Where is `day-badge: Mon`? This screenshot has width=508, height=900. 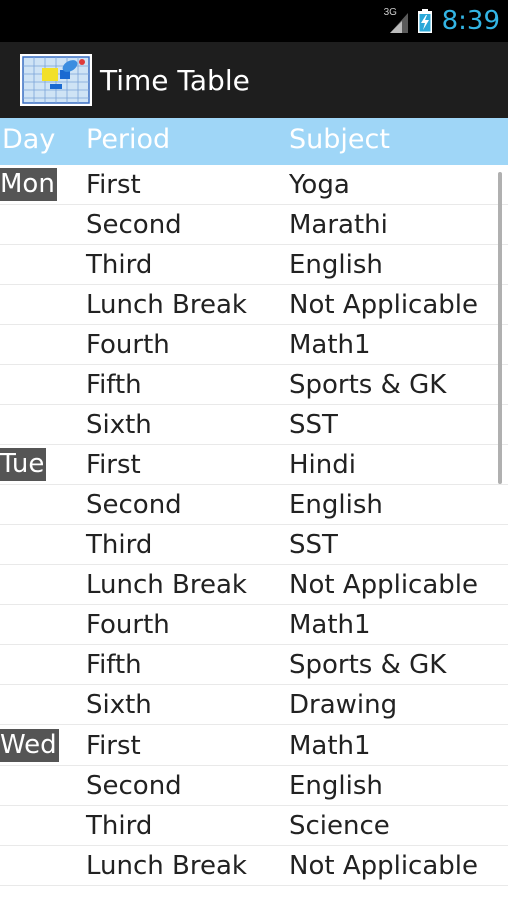 day-badge: Mon is located at coordinates (28, 184).